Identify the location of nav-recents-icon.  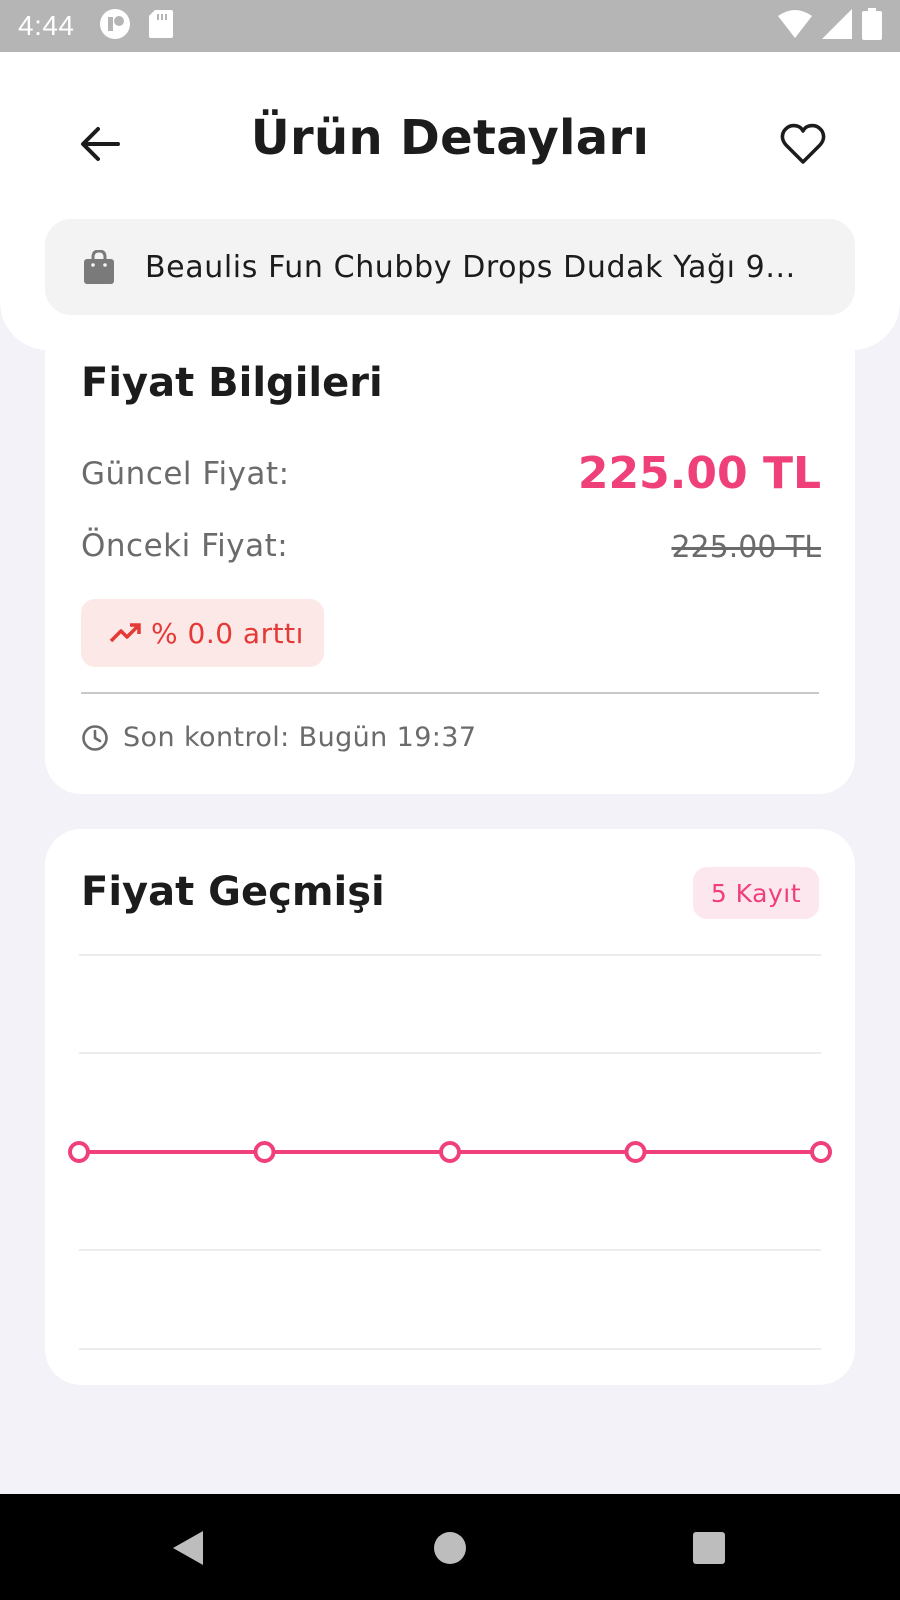
(709, 1548).